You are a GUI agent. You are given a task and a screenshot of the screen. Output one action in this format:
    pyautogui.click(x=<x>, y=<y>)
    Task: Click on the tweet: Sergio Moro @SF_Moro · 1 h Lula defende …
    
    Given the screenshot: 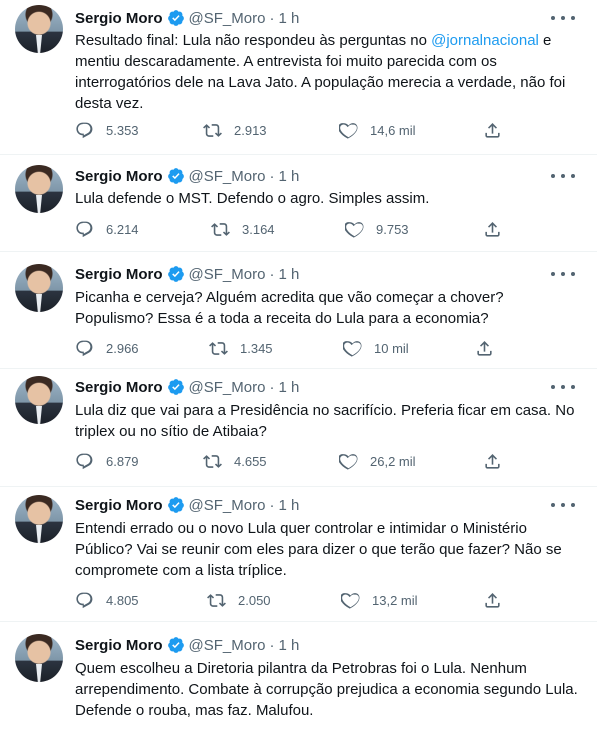 What is the action you would take?
    pyautogui.click(x=298, y=203)
    